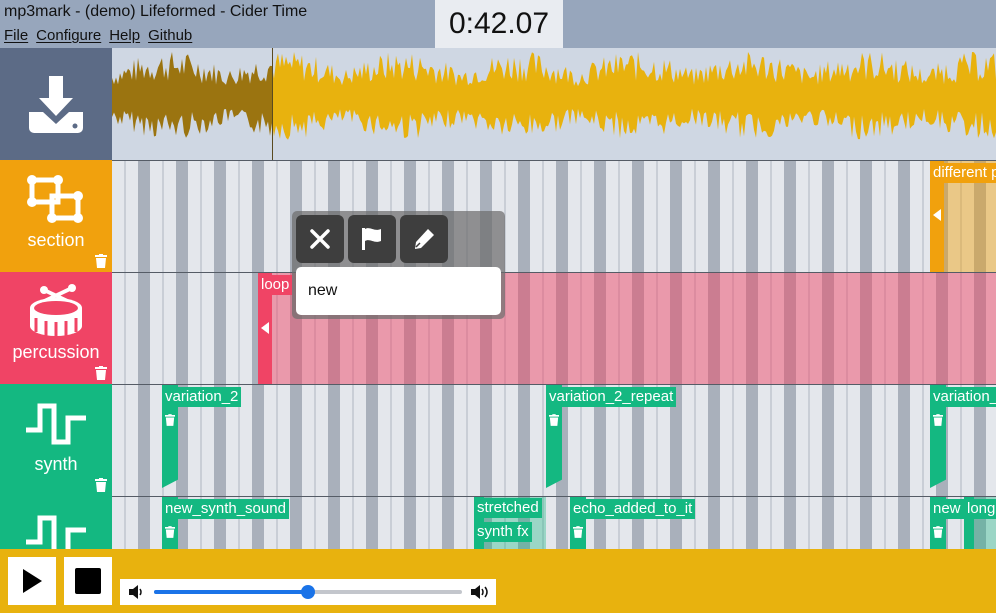 The height and width of the screenshot is (613, 996). What do you see at coordinates (170, 35) in the screenshot?
I see `menu-github: Github` at bounding box center [170, 35].